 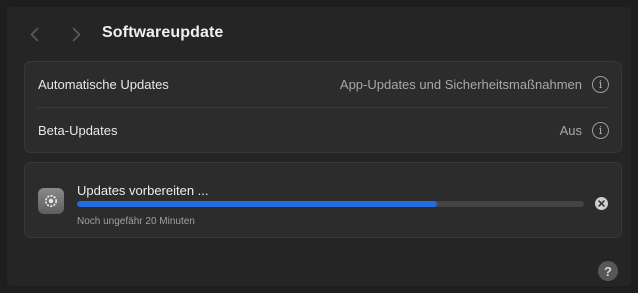 I want to click on automatic-updates-label: Automatische Updates, so click(x=103, y=84).